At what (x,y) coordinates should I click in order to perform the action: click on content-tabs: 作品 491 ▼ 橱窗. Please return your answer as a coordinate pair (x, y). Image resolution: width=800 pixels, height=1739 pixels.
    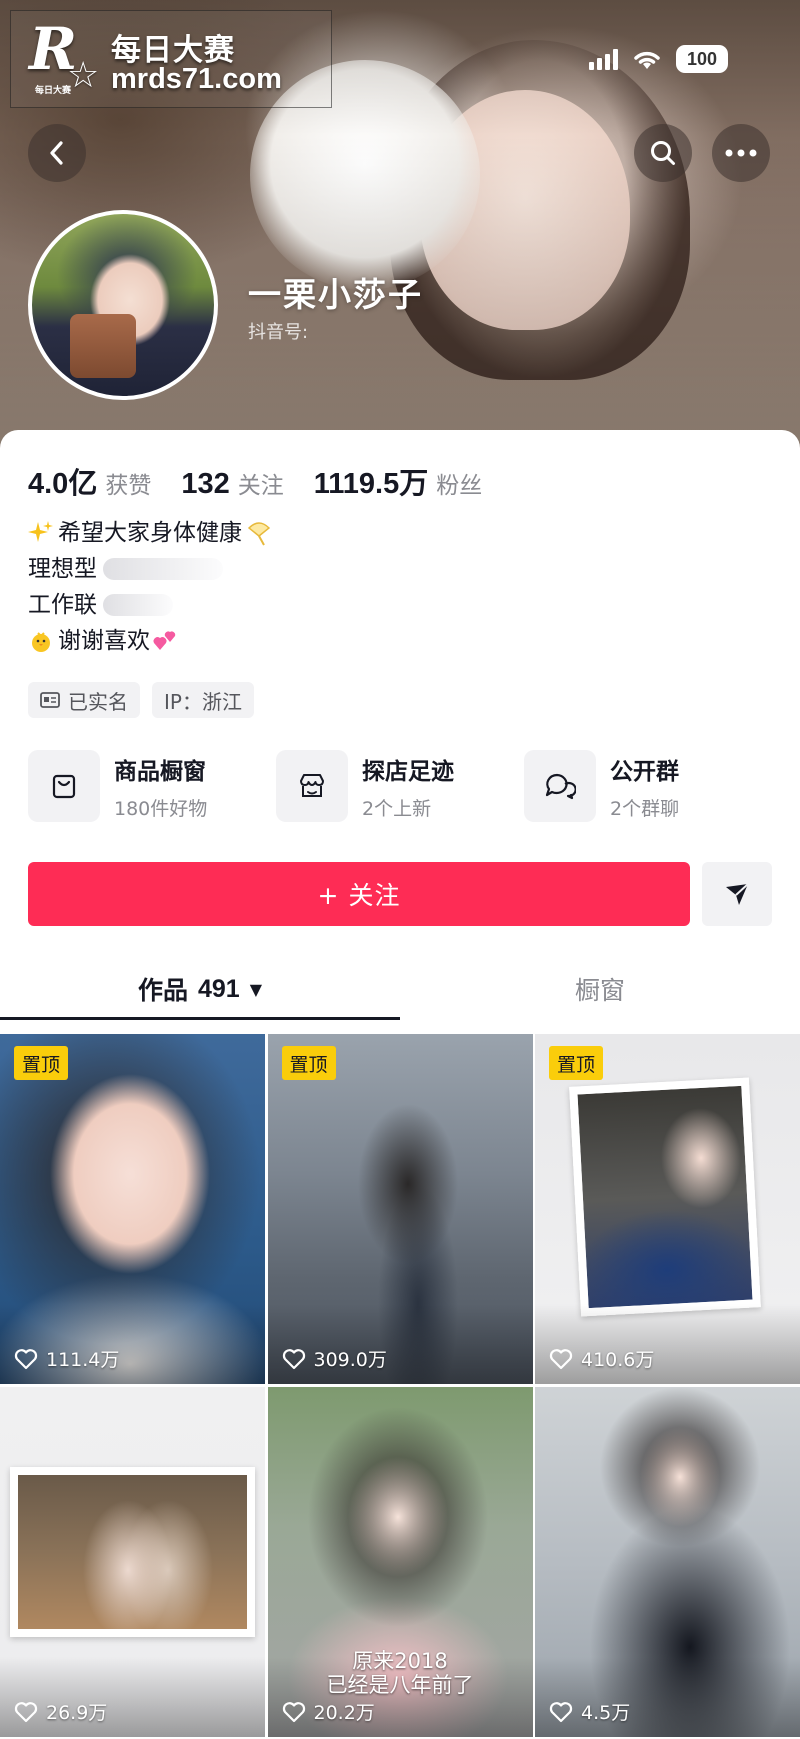
    Looking at the image, I should click on (400, 989).